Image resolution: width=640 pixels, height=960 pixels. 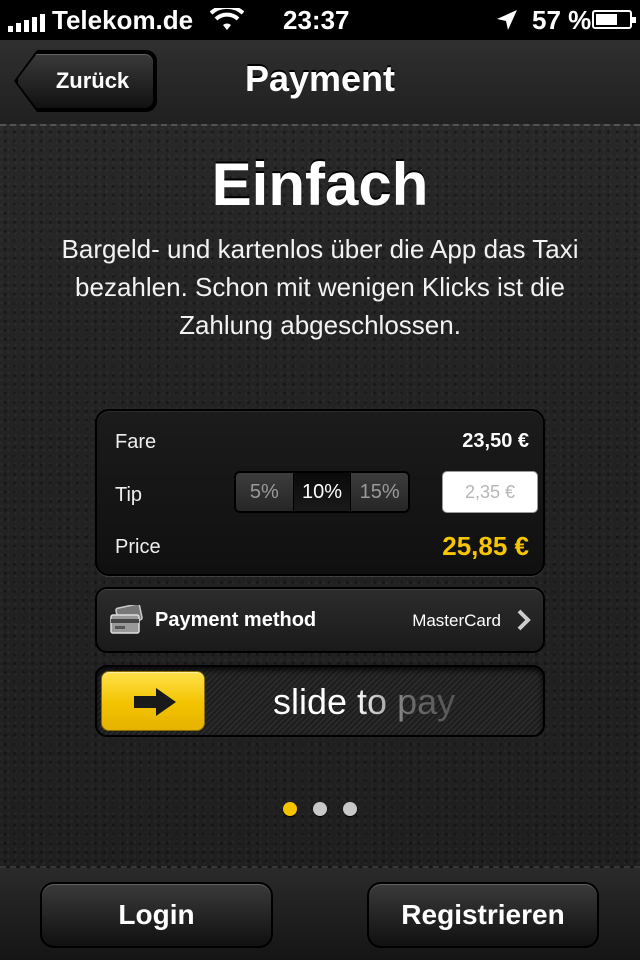 I want to click on page-indicator, so click(x=320, y=809).